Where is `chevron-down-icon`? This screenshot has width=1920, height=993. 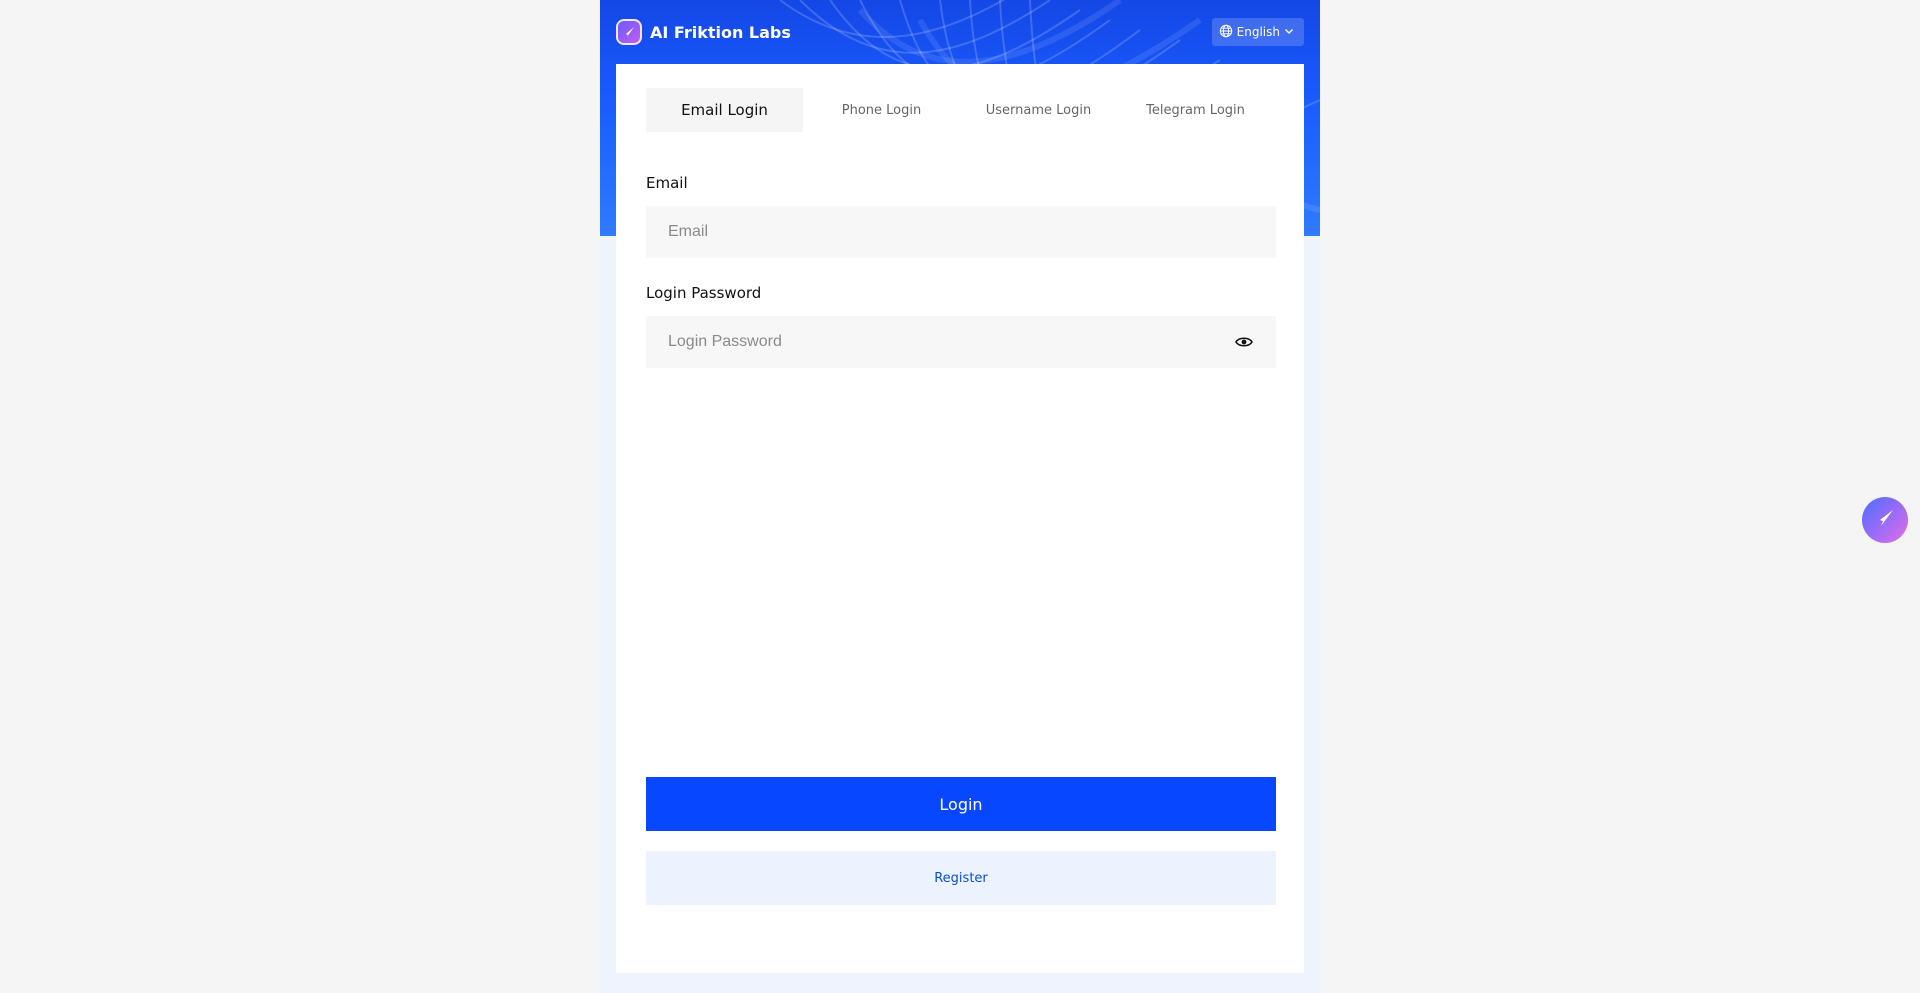
chevron-down-icon is located at coordinates (1289, 32).